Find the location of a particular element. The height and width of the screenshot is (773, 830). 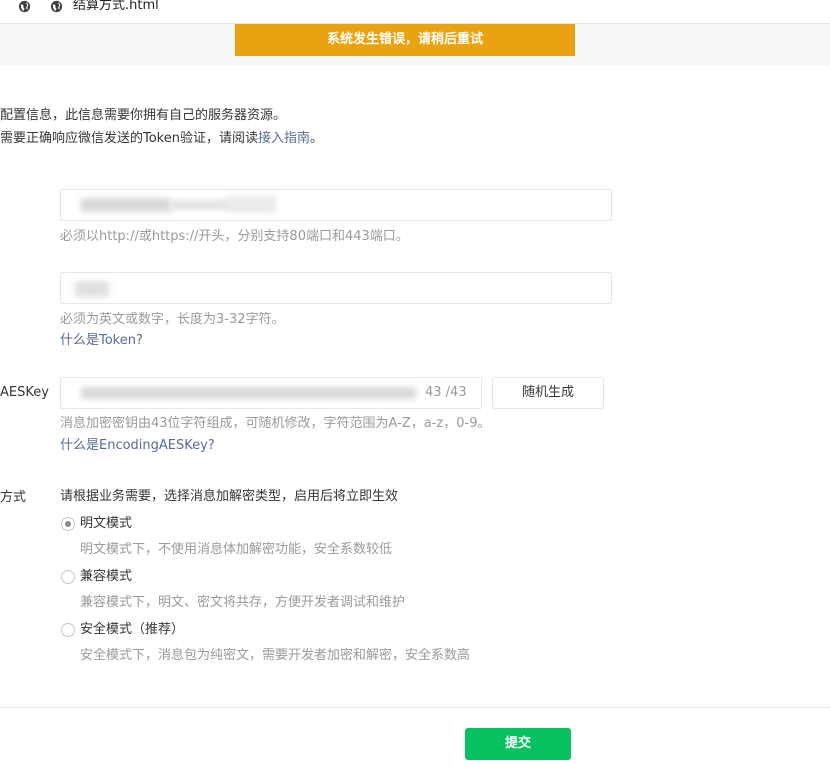

what-is-token-link: 什么是Token? is located at coordinates (101, 341).